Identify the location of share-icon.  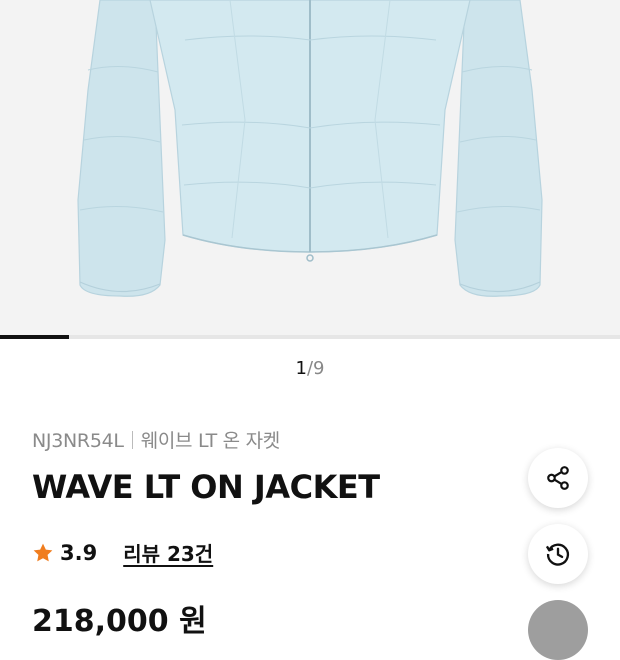
(558, 478).